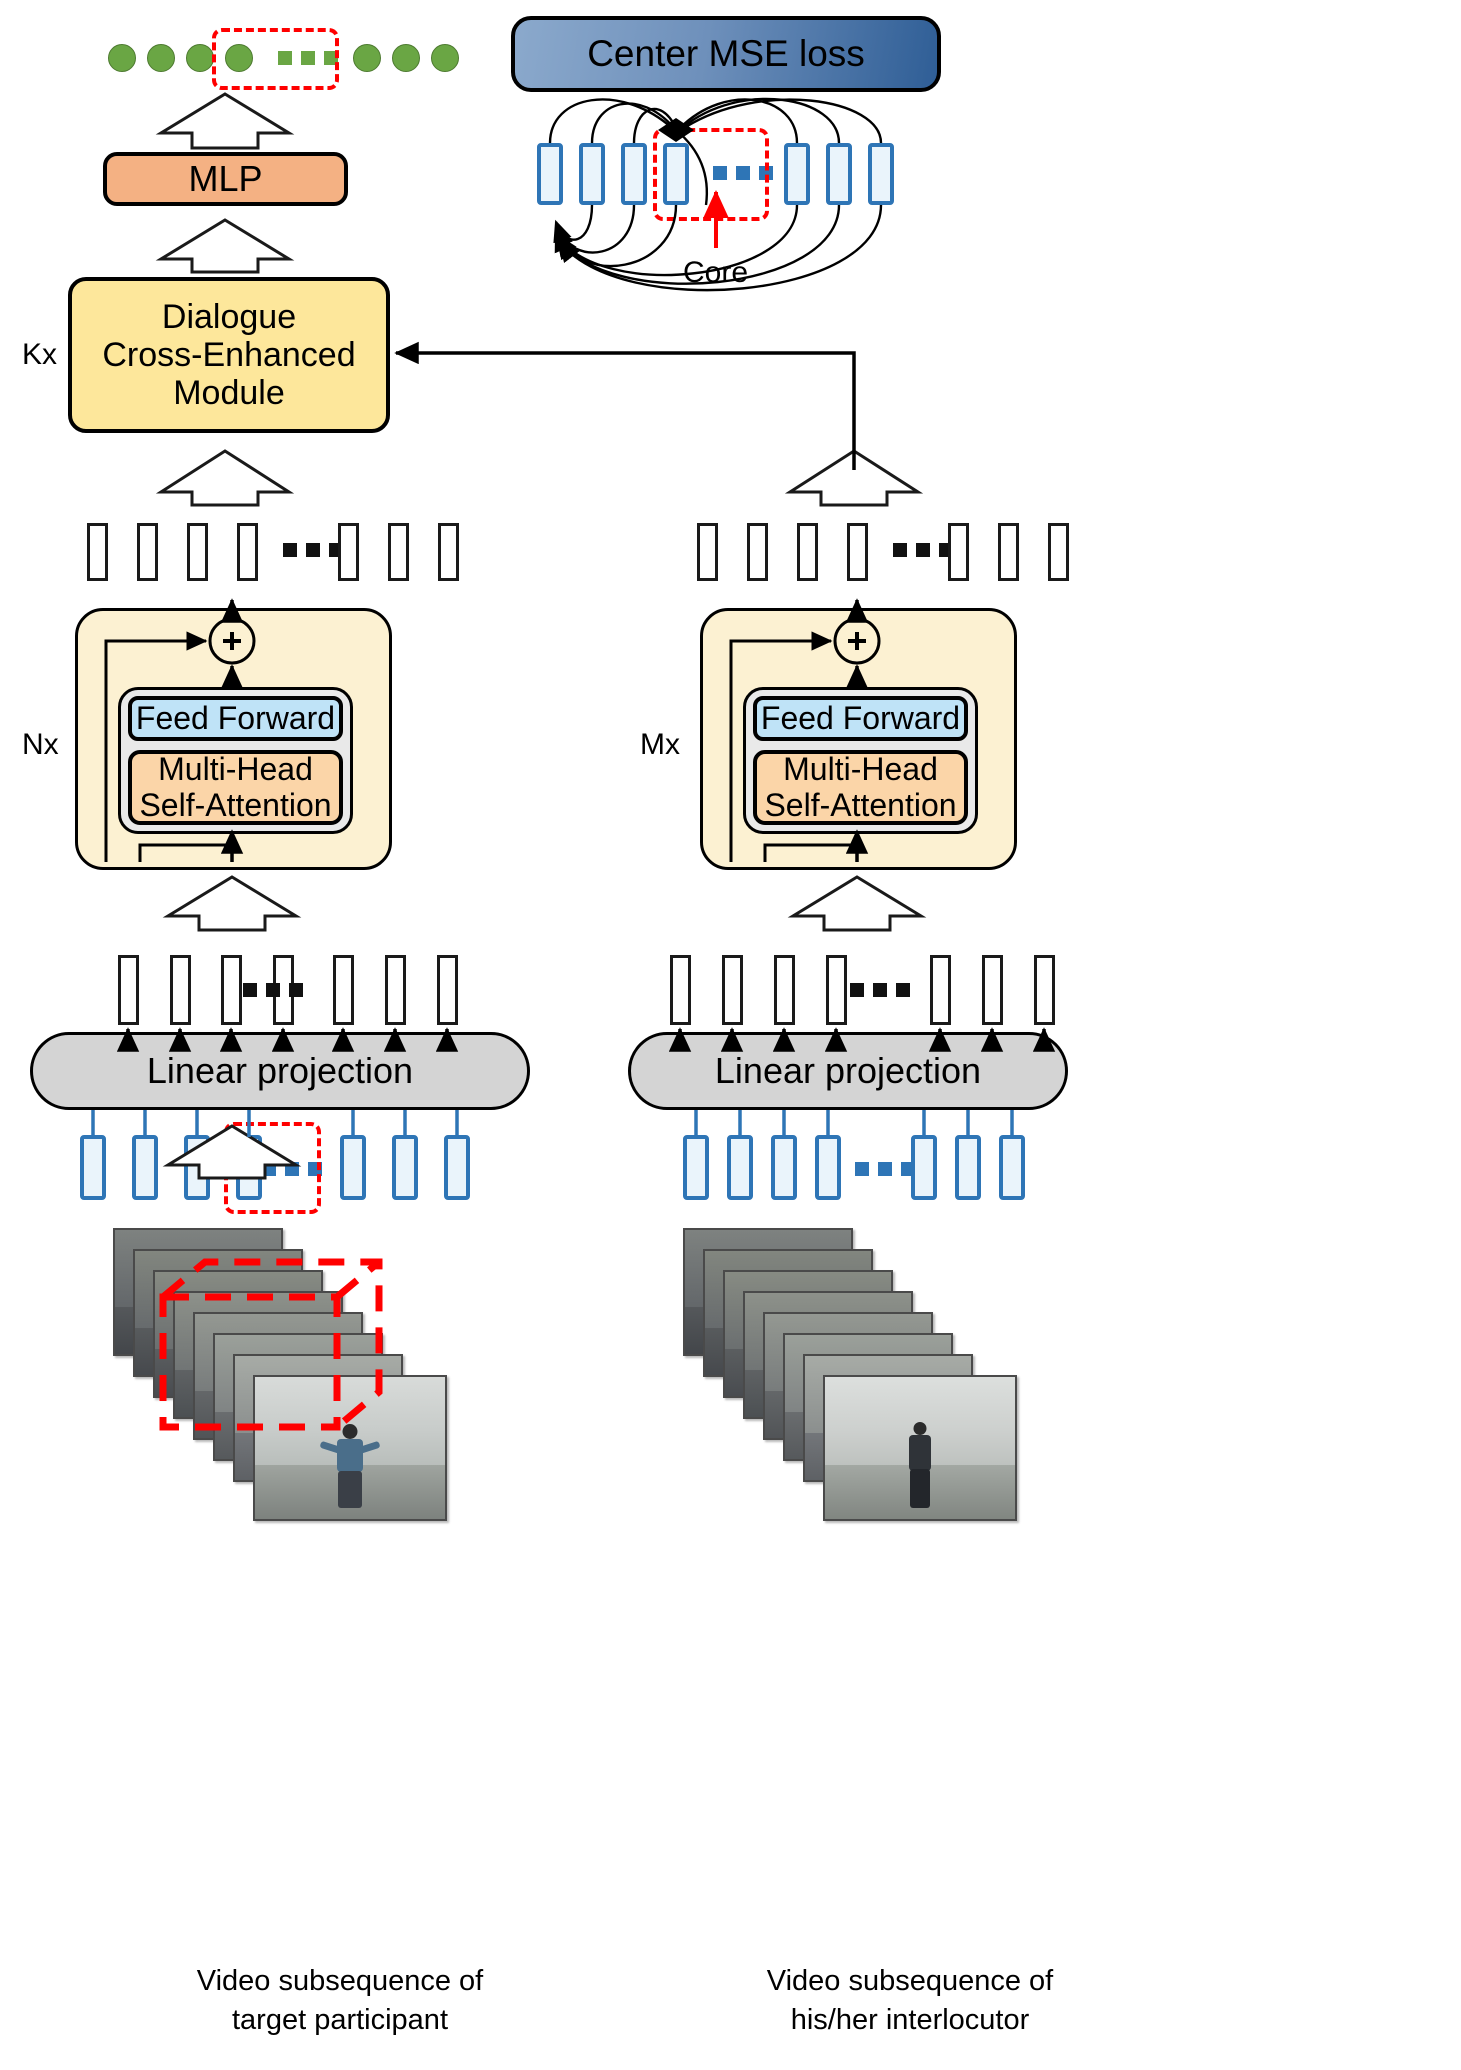  I want to click on right-mhsa-block: Multi-Head Self-Attention, so click(860, 787).